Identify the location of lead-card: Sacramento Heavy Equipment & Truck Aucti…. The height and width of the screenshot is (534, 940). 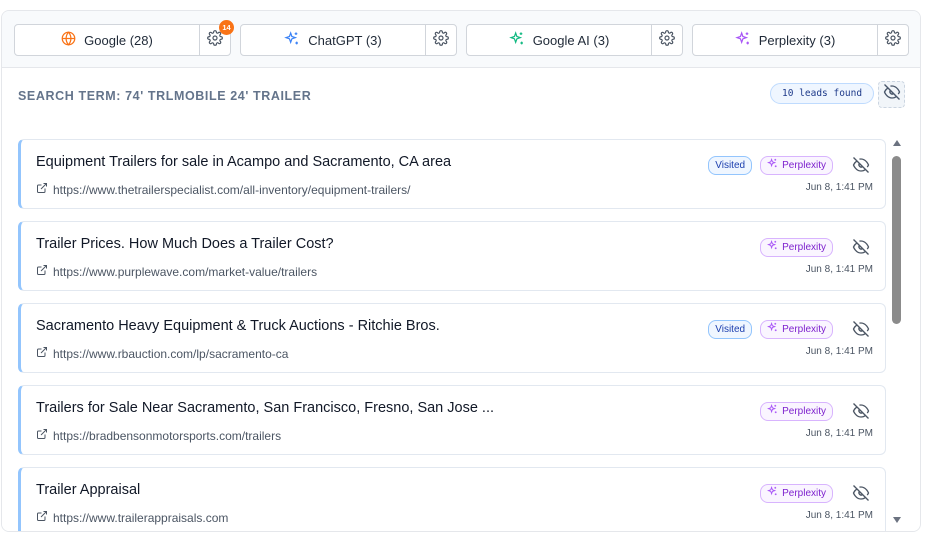
(452, 338).